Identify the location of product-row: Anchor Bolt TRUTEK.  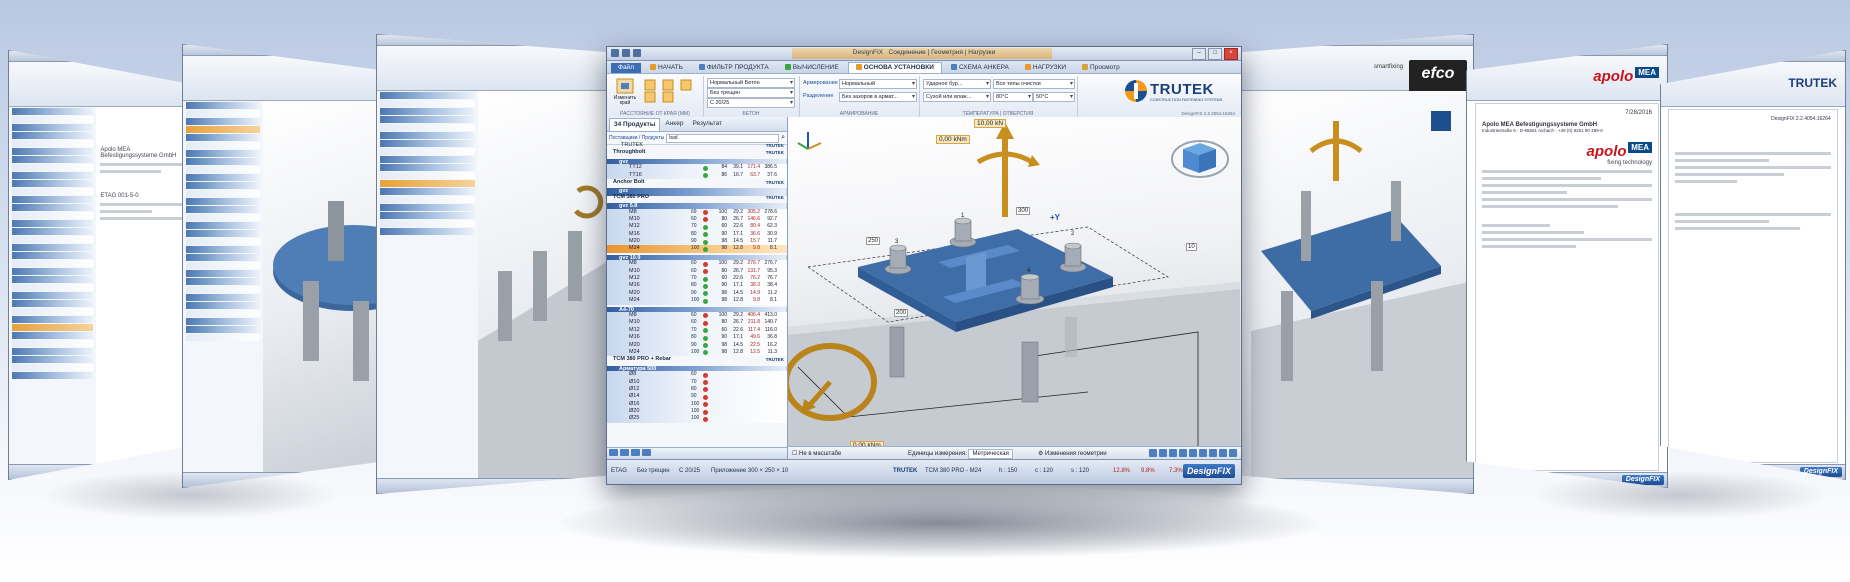
(697, 182).